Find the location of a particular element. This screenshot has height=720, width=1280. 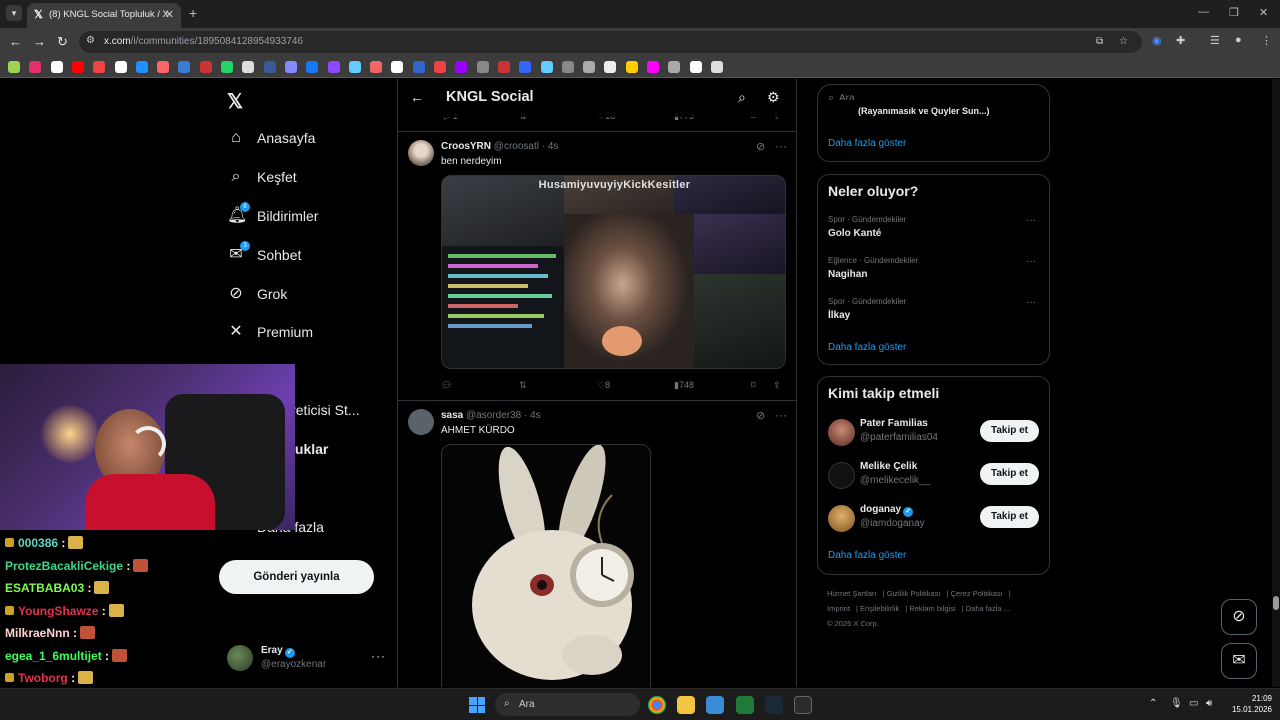

tab-search-menu-button: ▾ is located at coordinates (14, 13).